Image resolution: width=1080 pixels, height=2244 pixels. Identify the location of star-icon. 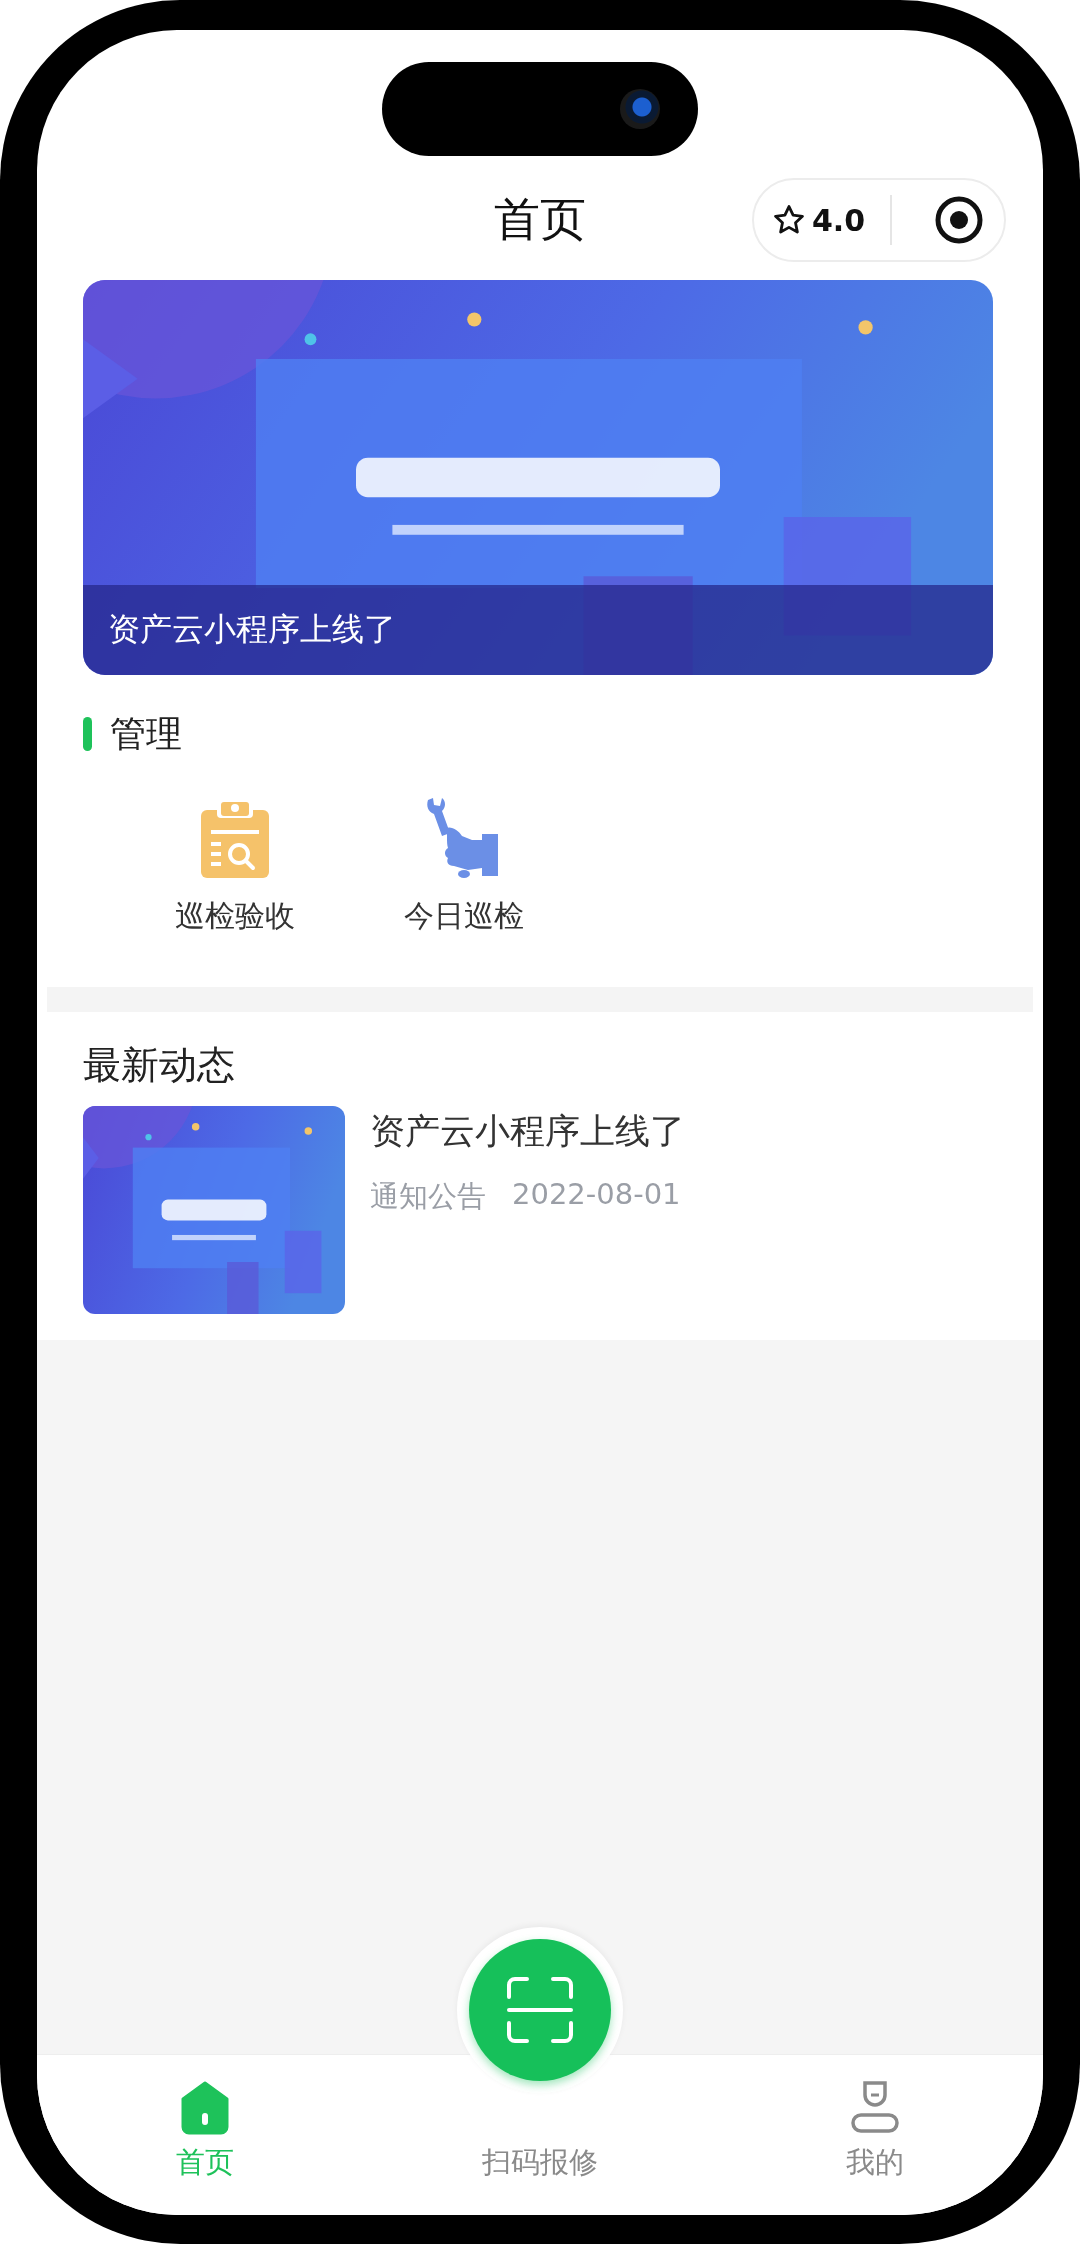
(789, 220).